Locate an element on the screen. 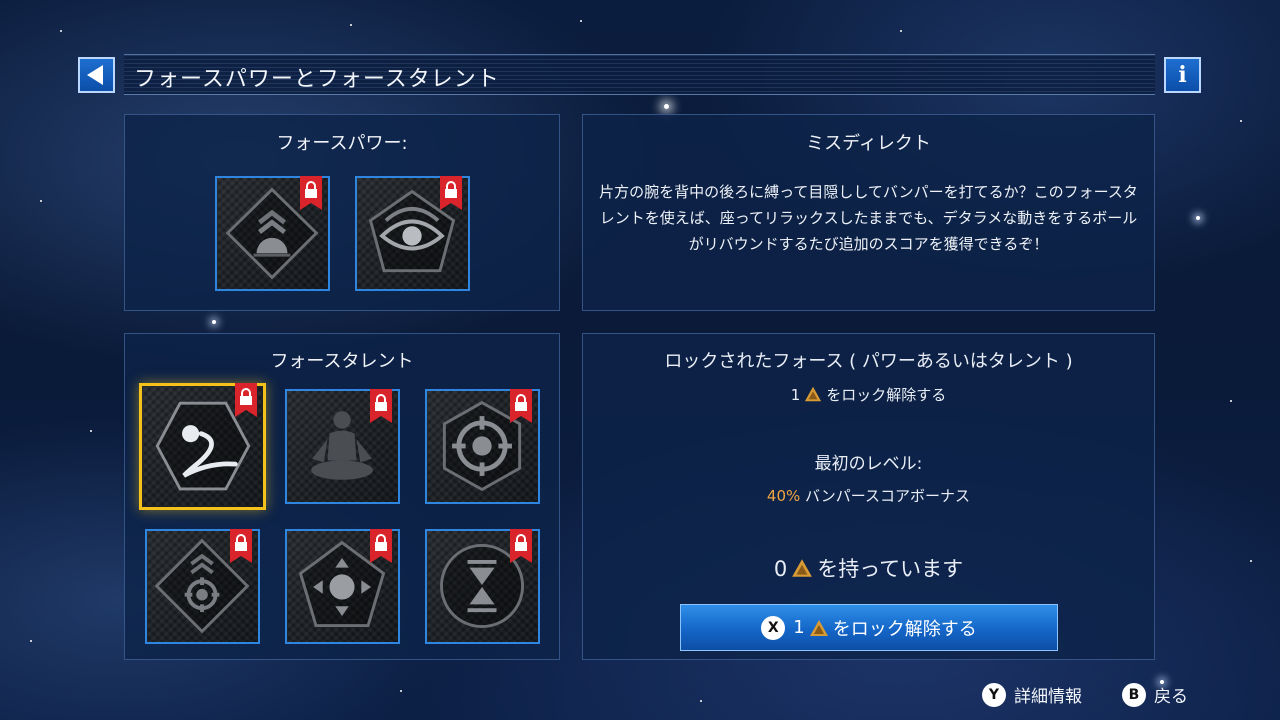 Image resolution: width=1280 pixels, height=720 pixels. b-button-icon: B is located at coordinates (1134, 694).